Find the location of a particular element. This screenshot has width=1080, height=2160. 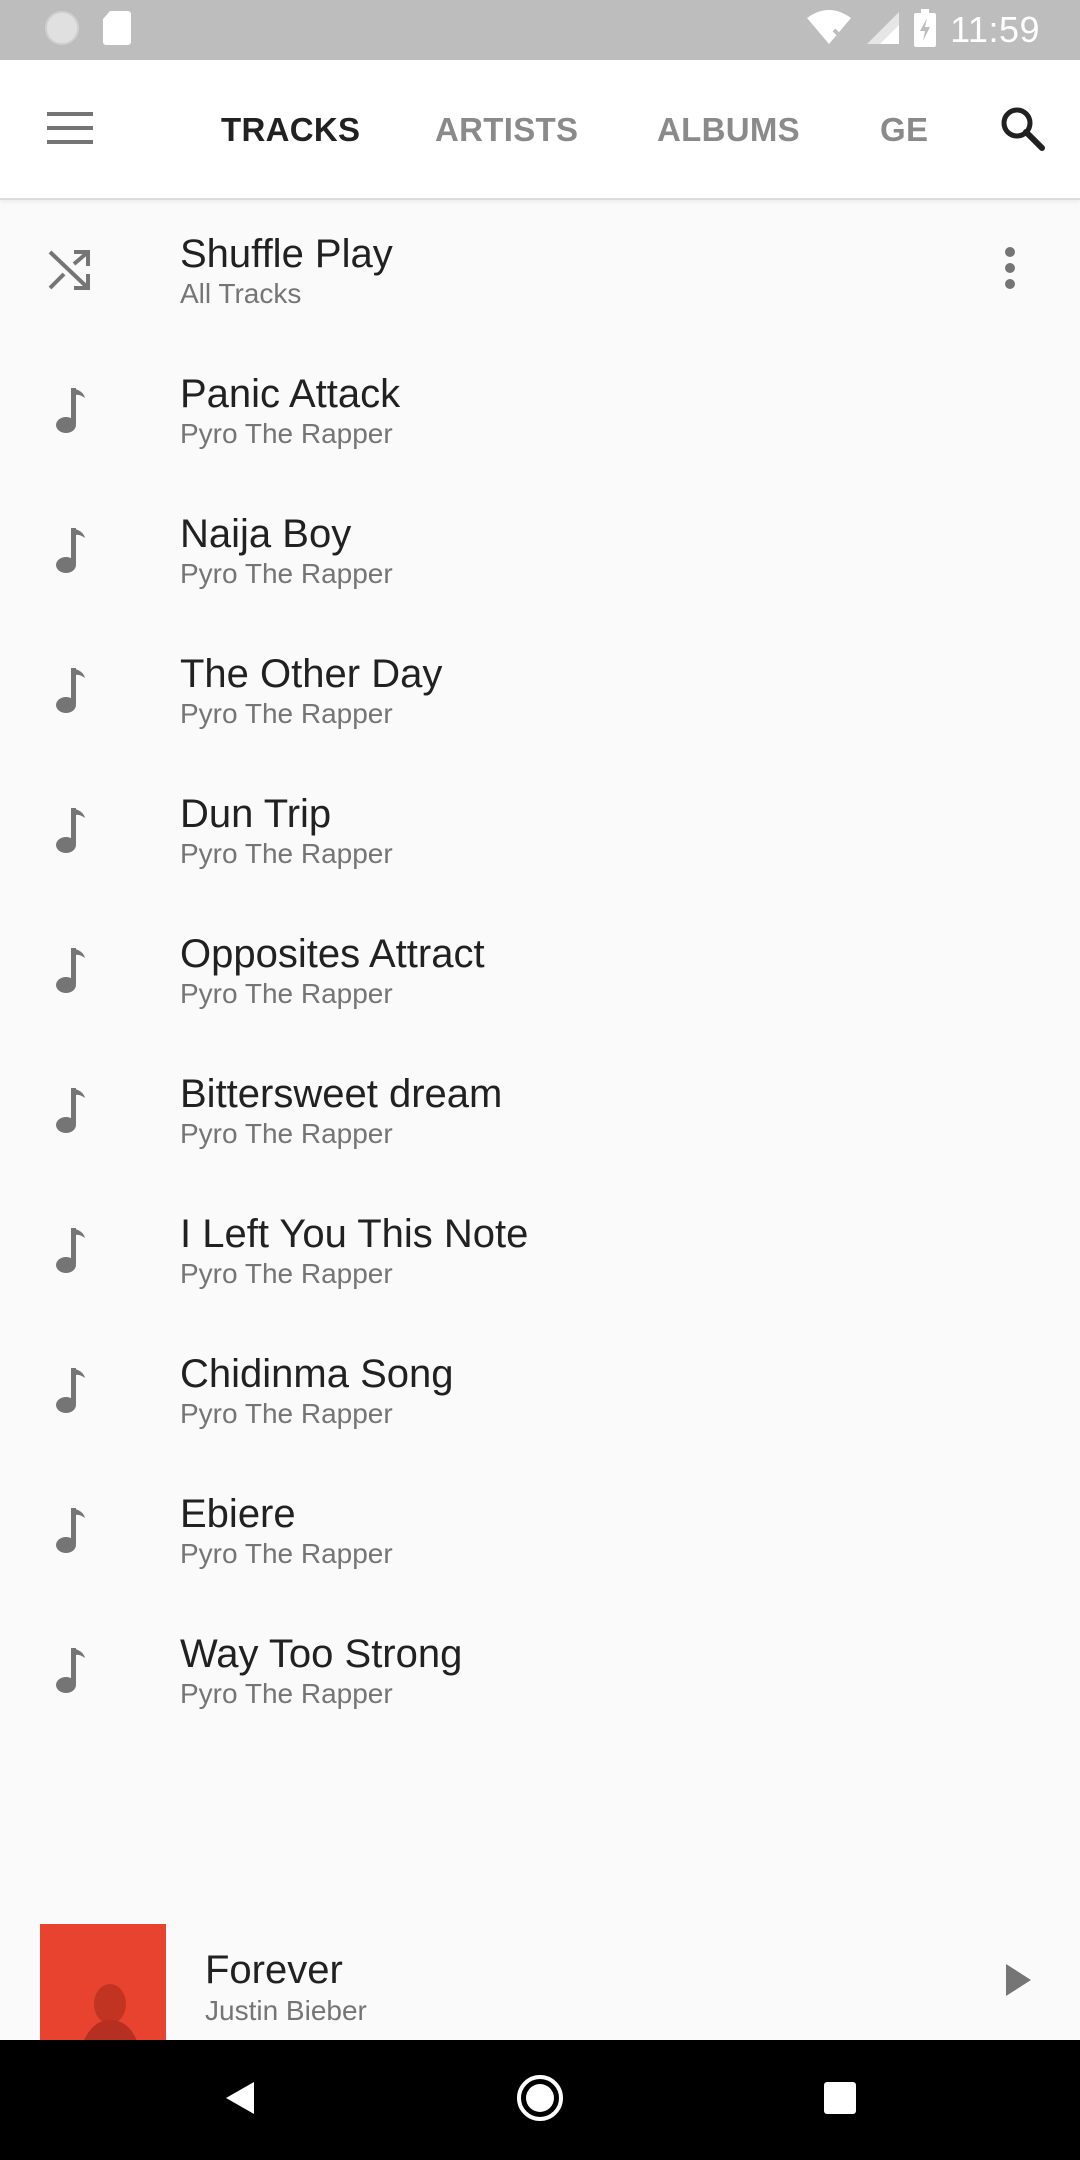

shuffle-subtitle: All Tracks is located at coordinates (241, 293).